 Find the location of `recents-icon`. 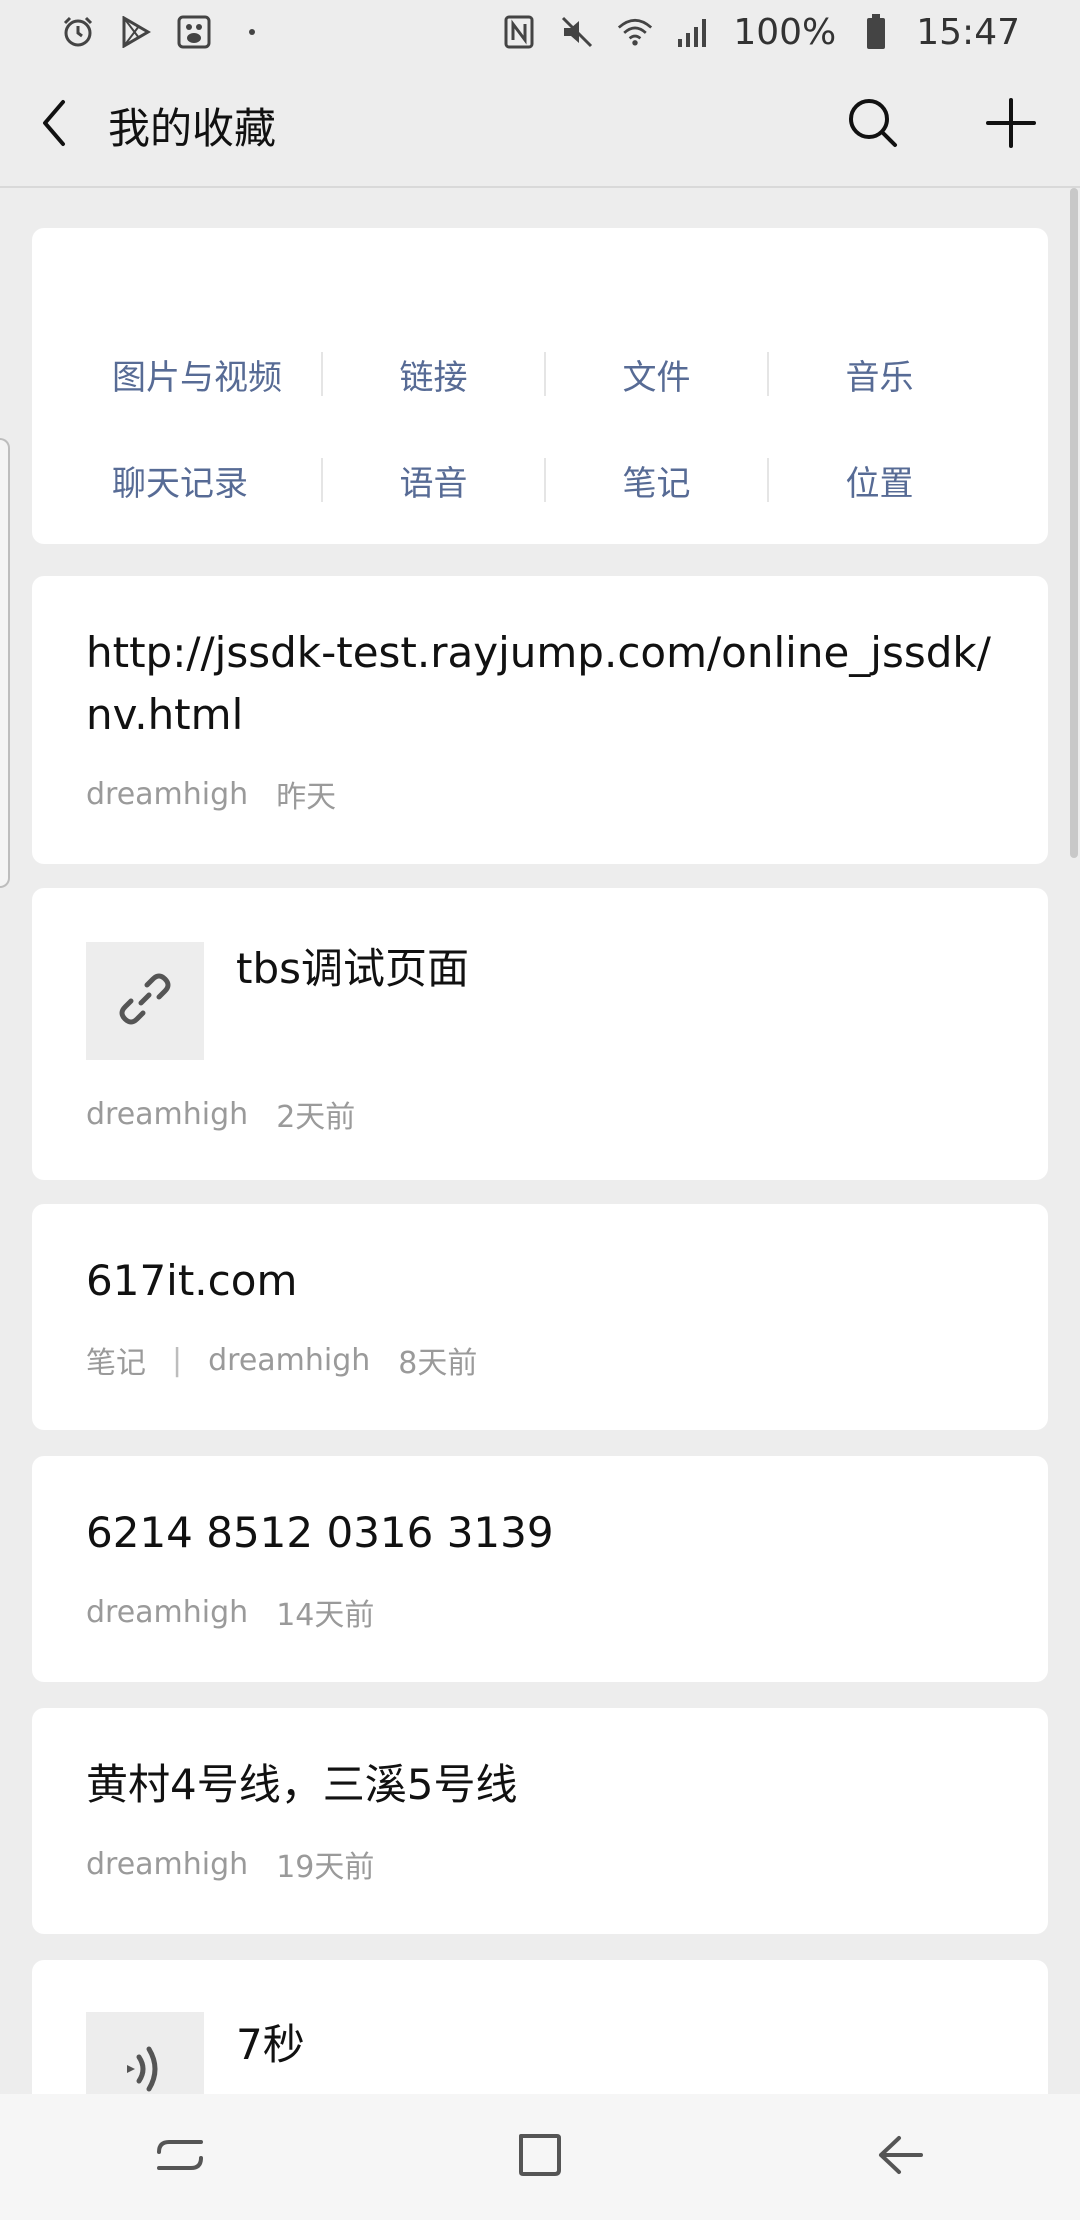

recents-icon is located at coordinates (180, 2157).